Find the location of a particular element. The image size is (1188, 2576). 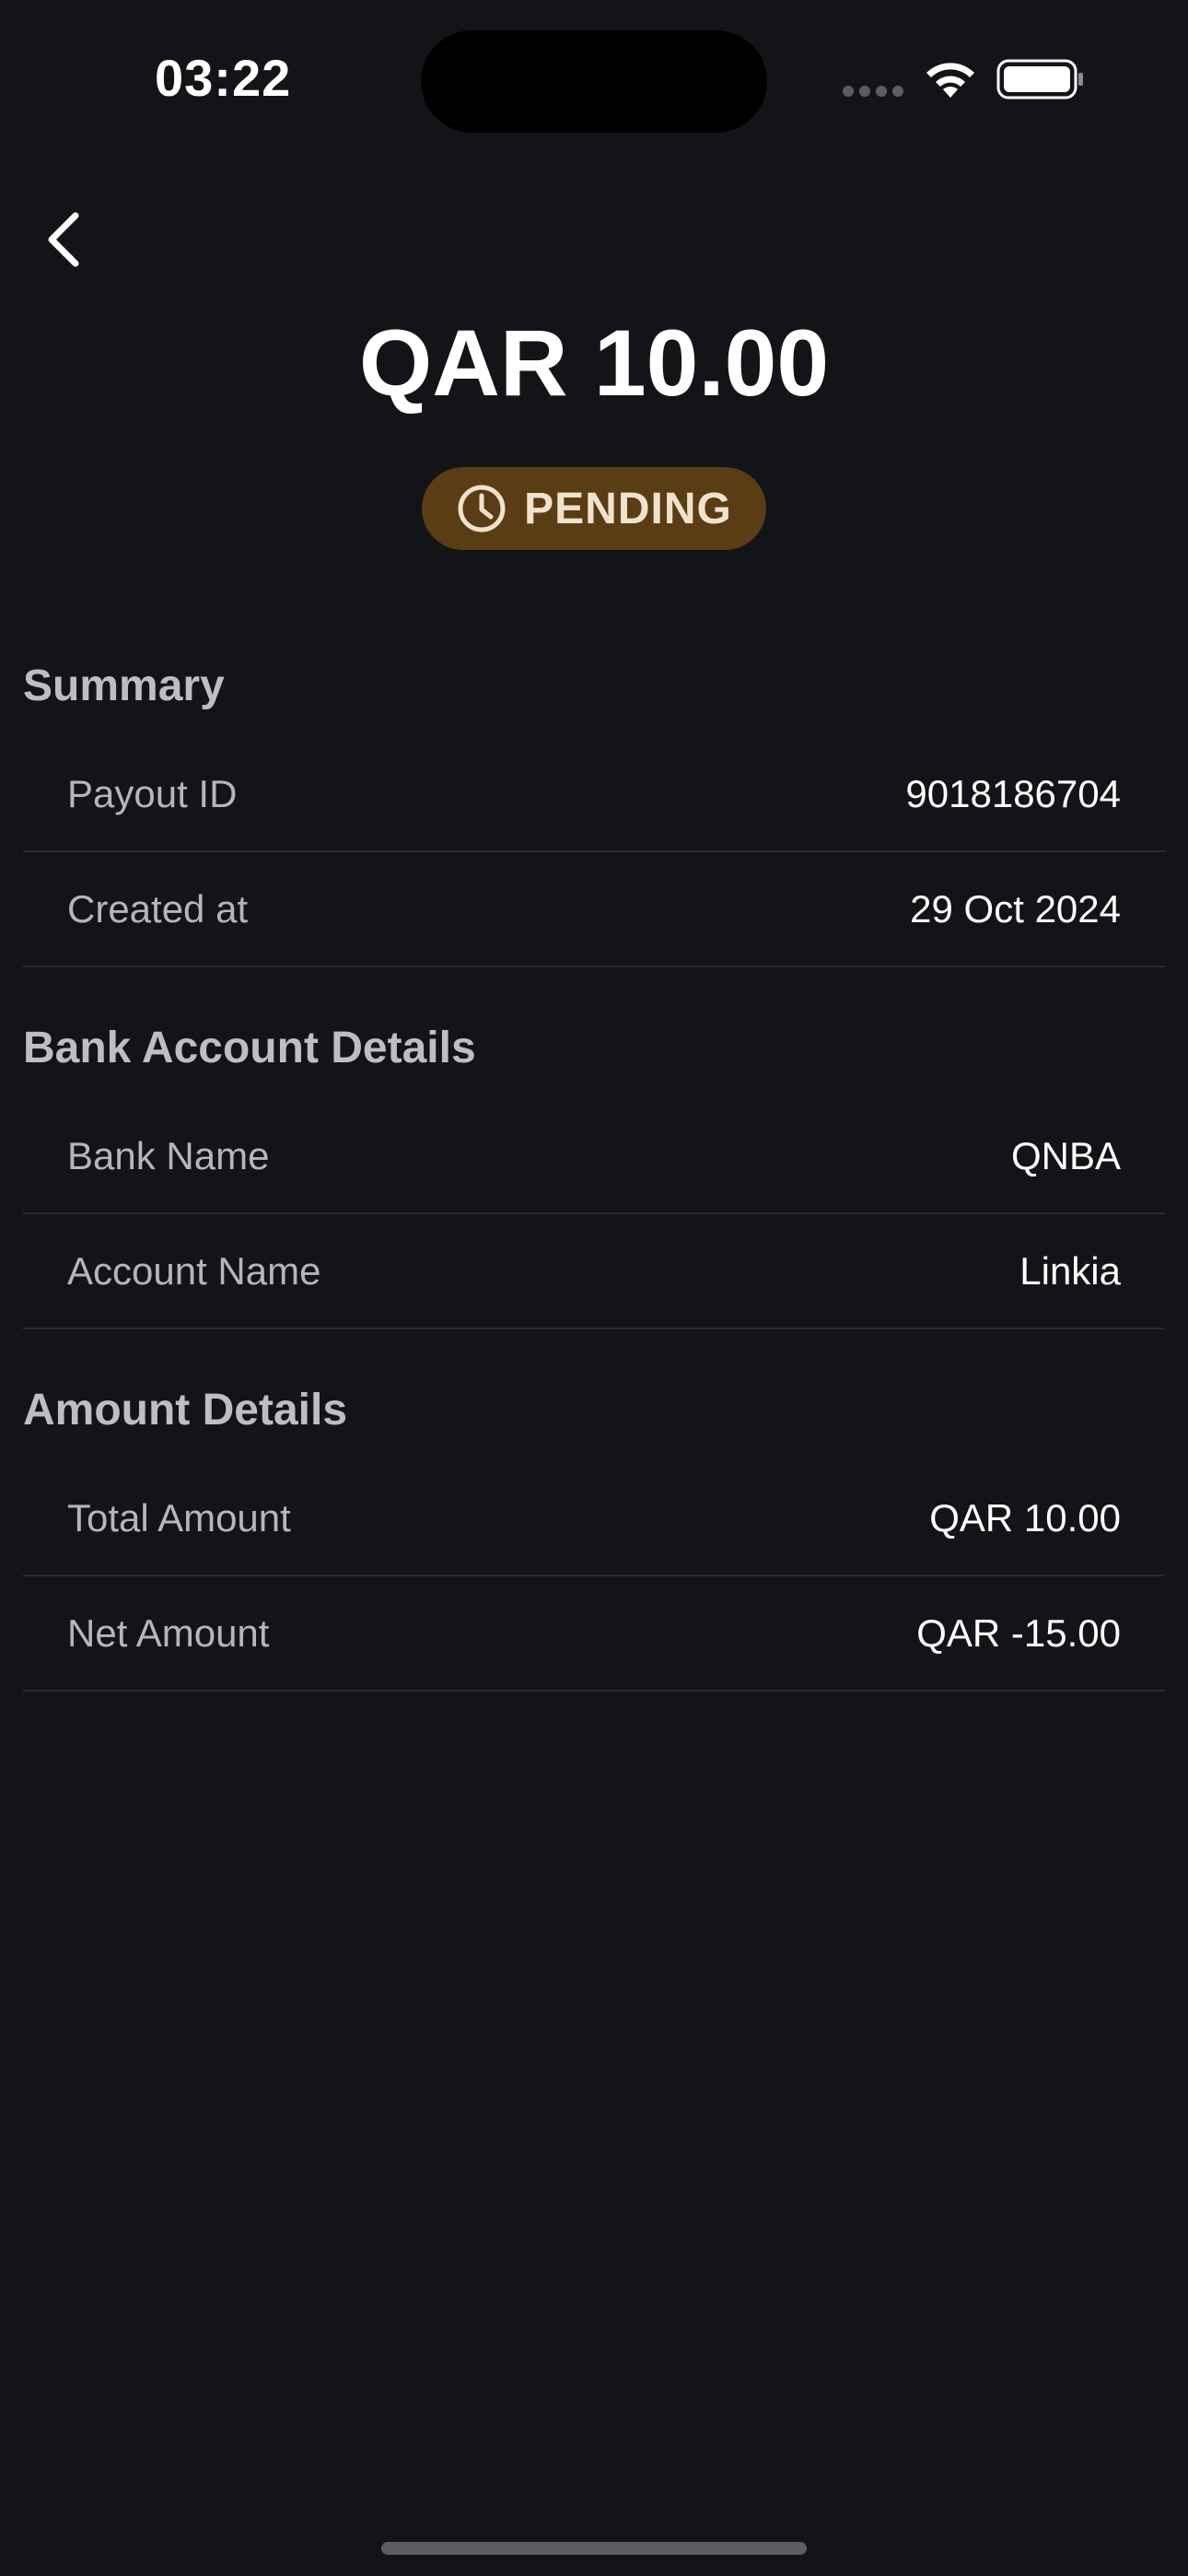

detail-row-created-at: Created at 29 Oct 2024 is located at coordinates (594, 909).